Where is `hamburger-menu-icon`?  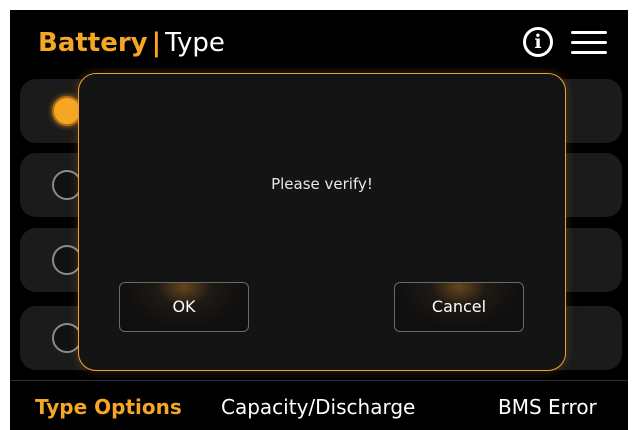
hamburger-menu-icon is located at coordinates (589, 43).